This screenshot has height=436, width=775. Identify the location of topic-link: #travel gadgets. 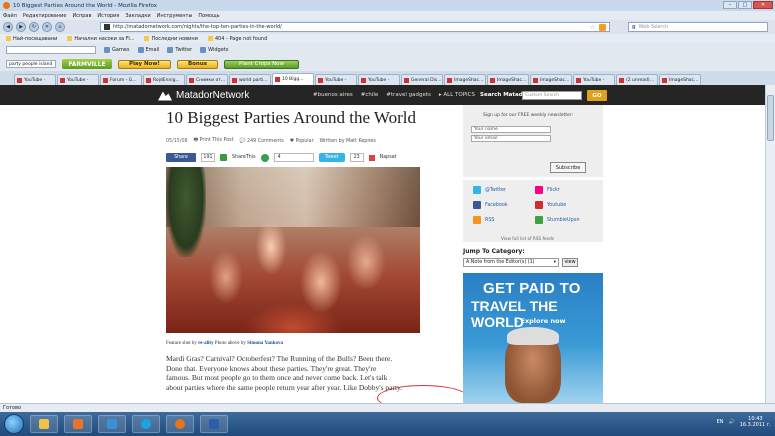
(408, 95).